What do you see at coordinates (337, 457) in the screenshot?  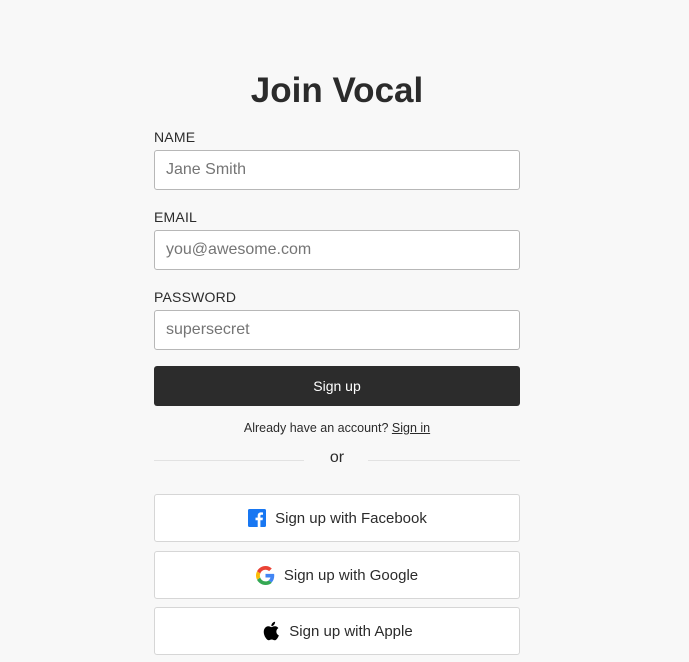 I see `divider-or-text: or` at bounding box center [337, 457].